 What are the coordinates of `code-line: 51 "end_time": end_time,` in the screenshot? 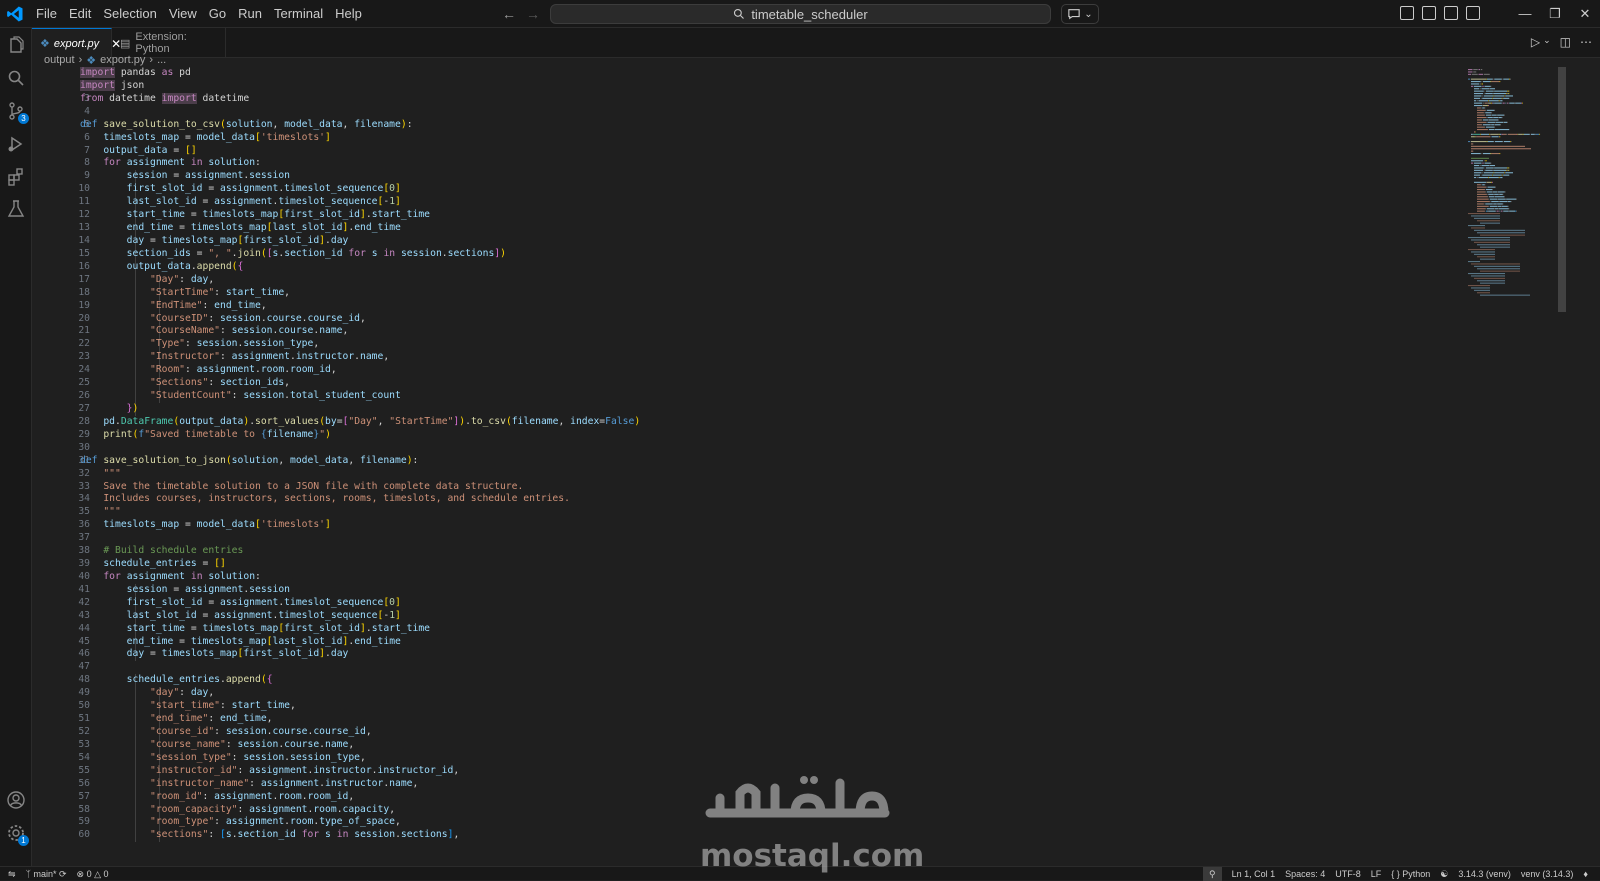 It's located at (747, 720).